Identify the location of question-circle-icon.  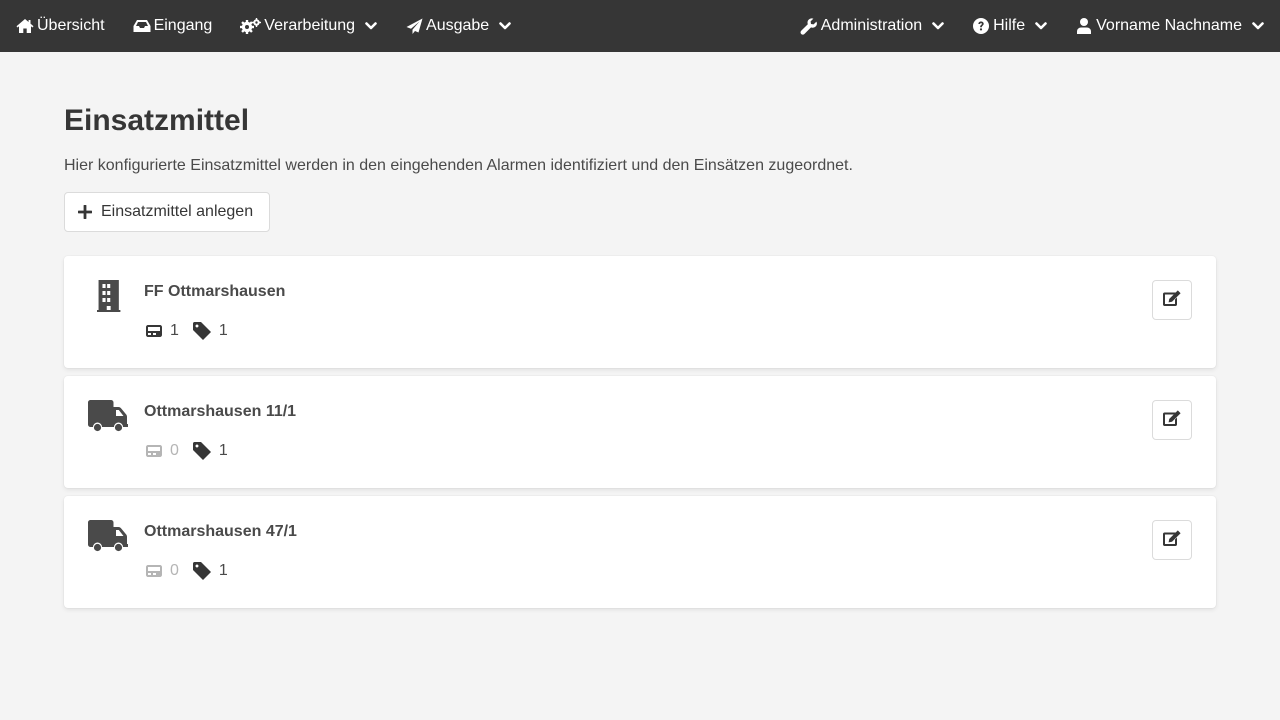
(981, 26).